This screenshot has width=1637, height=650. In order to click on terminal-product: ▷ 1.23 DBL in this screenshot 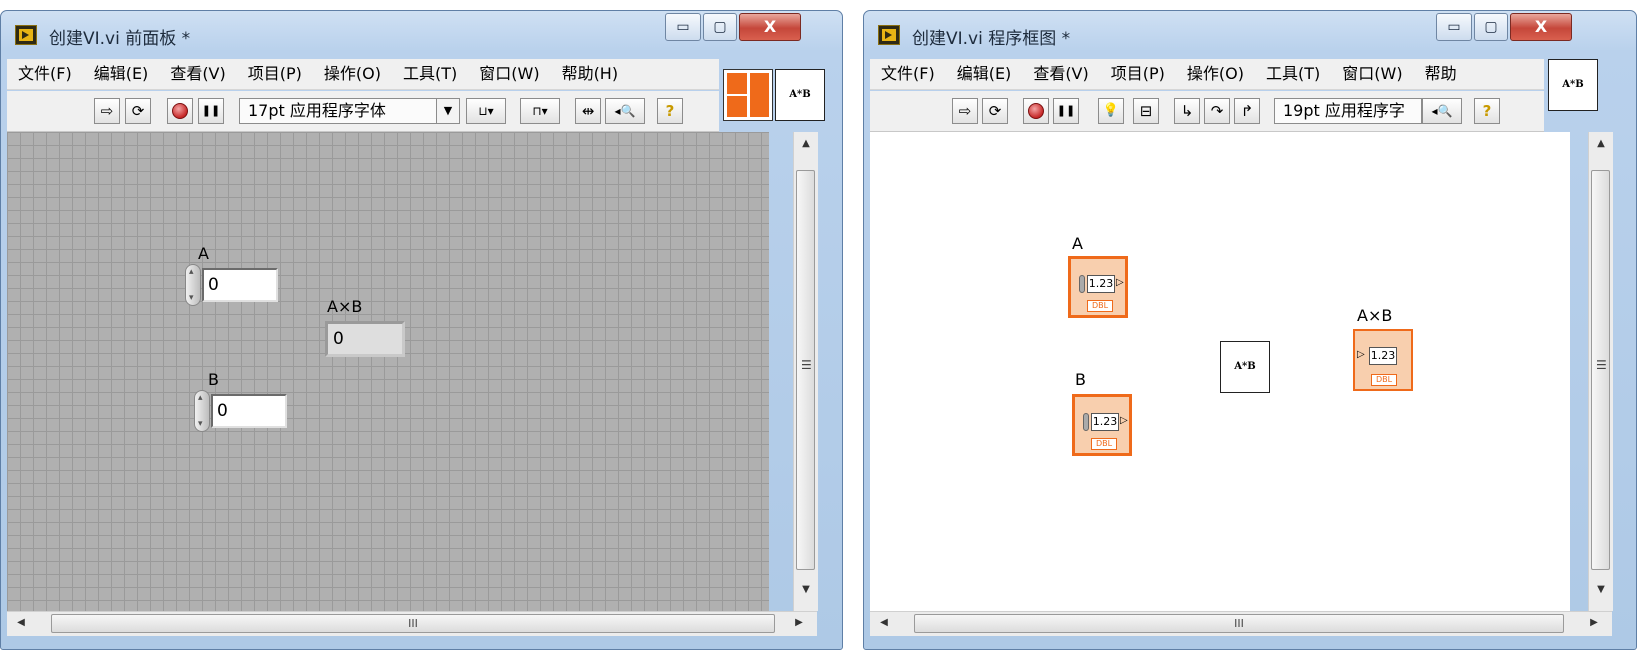, I will do `click(1383, 360)`.